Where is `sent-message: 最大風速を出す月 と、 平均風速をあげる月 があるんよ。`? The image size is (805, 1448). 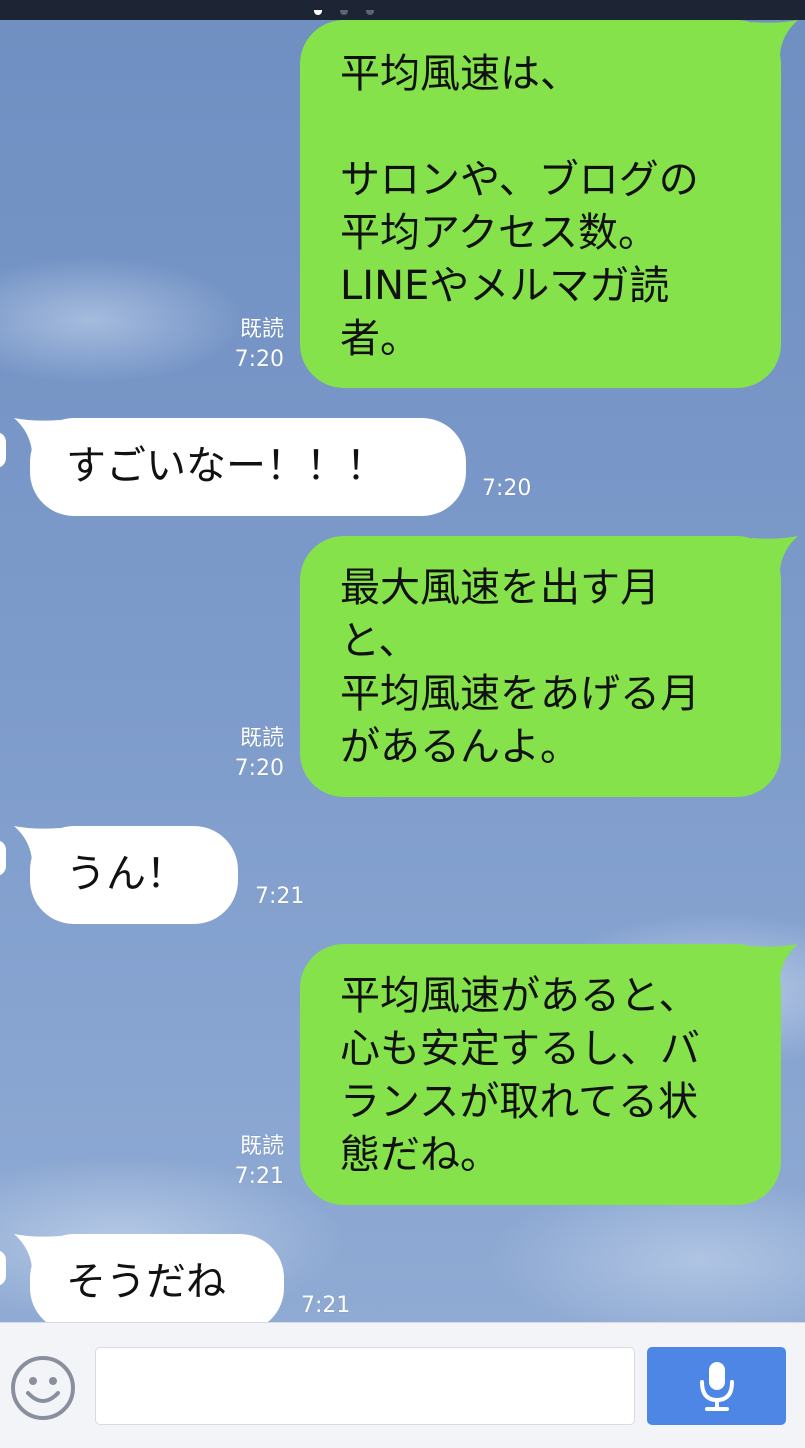 sent-message: 最大風速を出す月 と、 平均風速をあげる月 があるんよ。 is located at coordinates (540, 666).